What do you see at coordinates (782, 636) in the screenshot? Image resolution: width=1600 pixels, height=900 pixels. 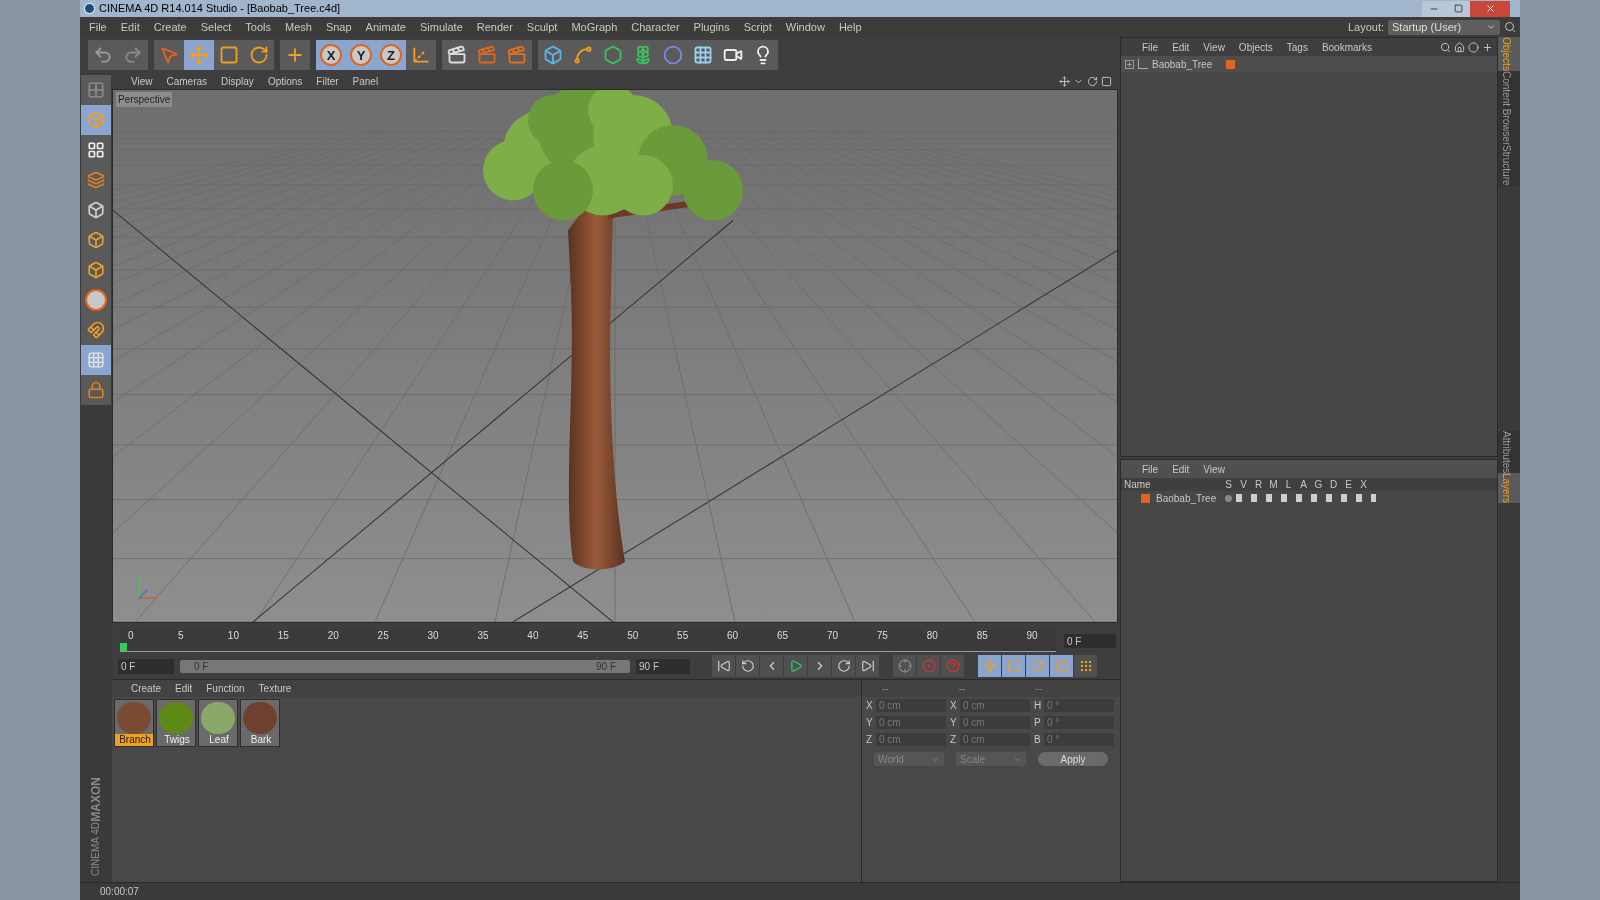 I see `frame-label: 65` at bounding box center [782, 636].